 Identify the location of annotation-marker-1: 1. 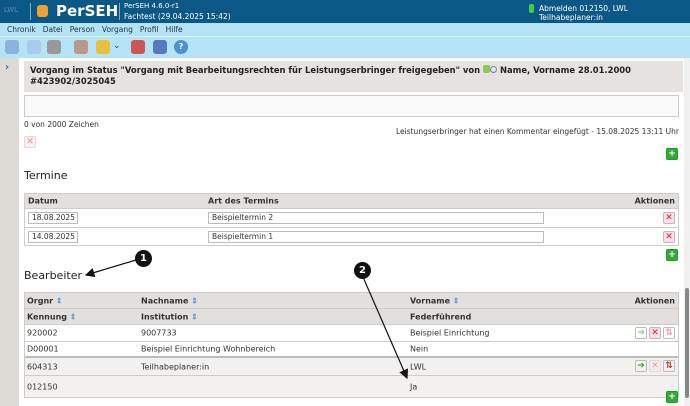
(143, 258).